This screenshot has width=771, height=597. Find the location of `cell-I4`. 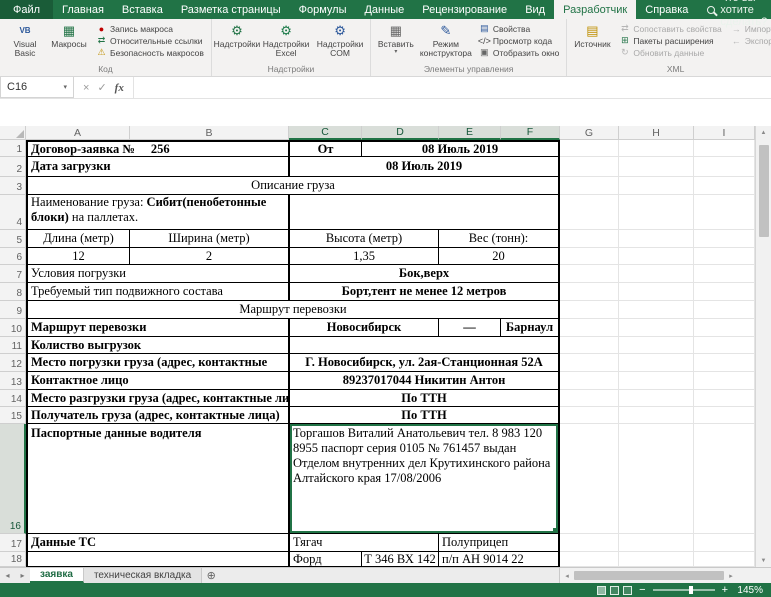

cell-I4 is located at coordinates (724, 212).